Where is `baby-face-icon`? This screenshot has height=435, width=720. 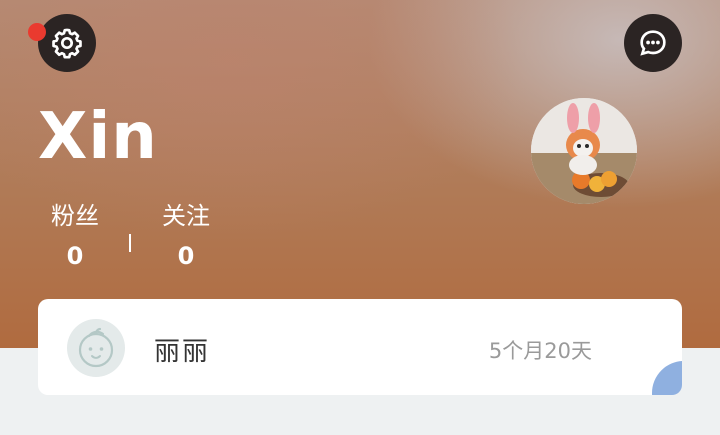 baby-face-icon is located at coordinates (96, 347).